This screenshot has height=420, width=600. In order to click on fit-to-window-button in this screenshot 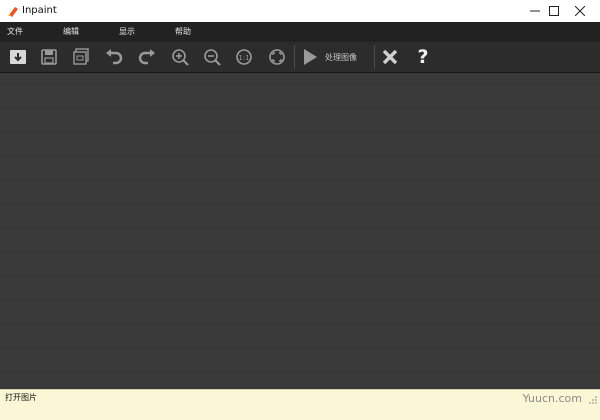, I will do `click(277, 57)`.